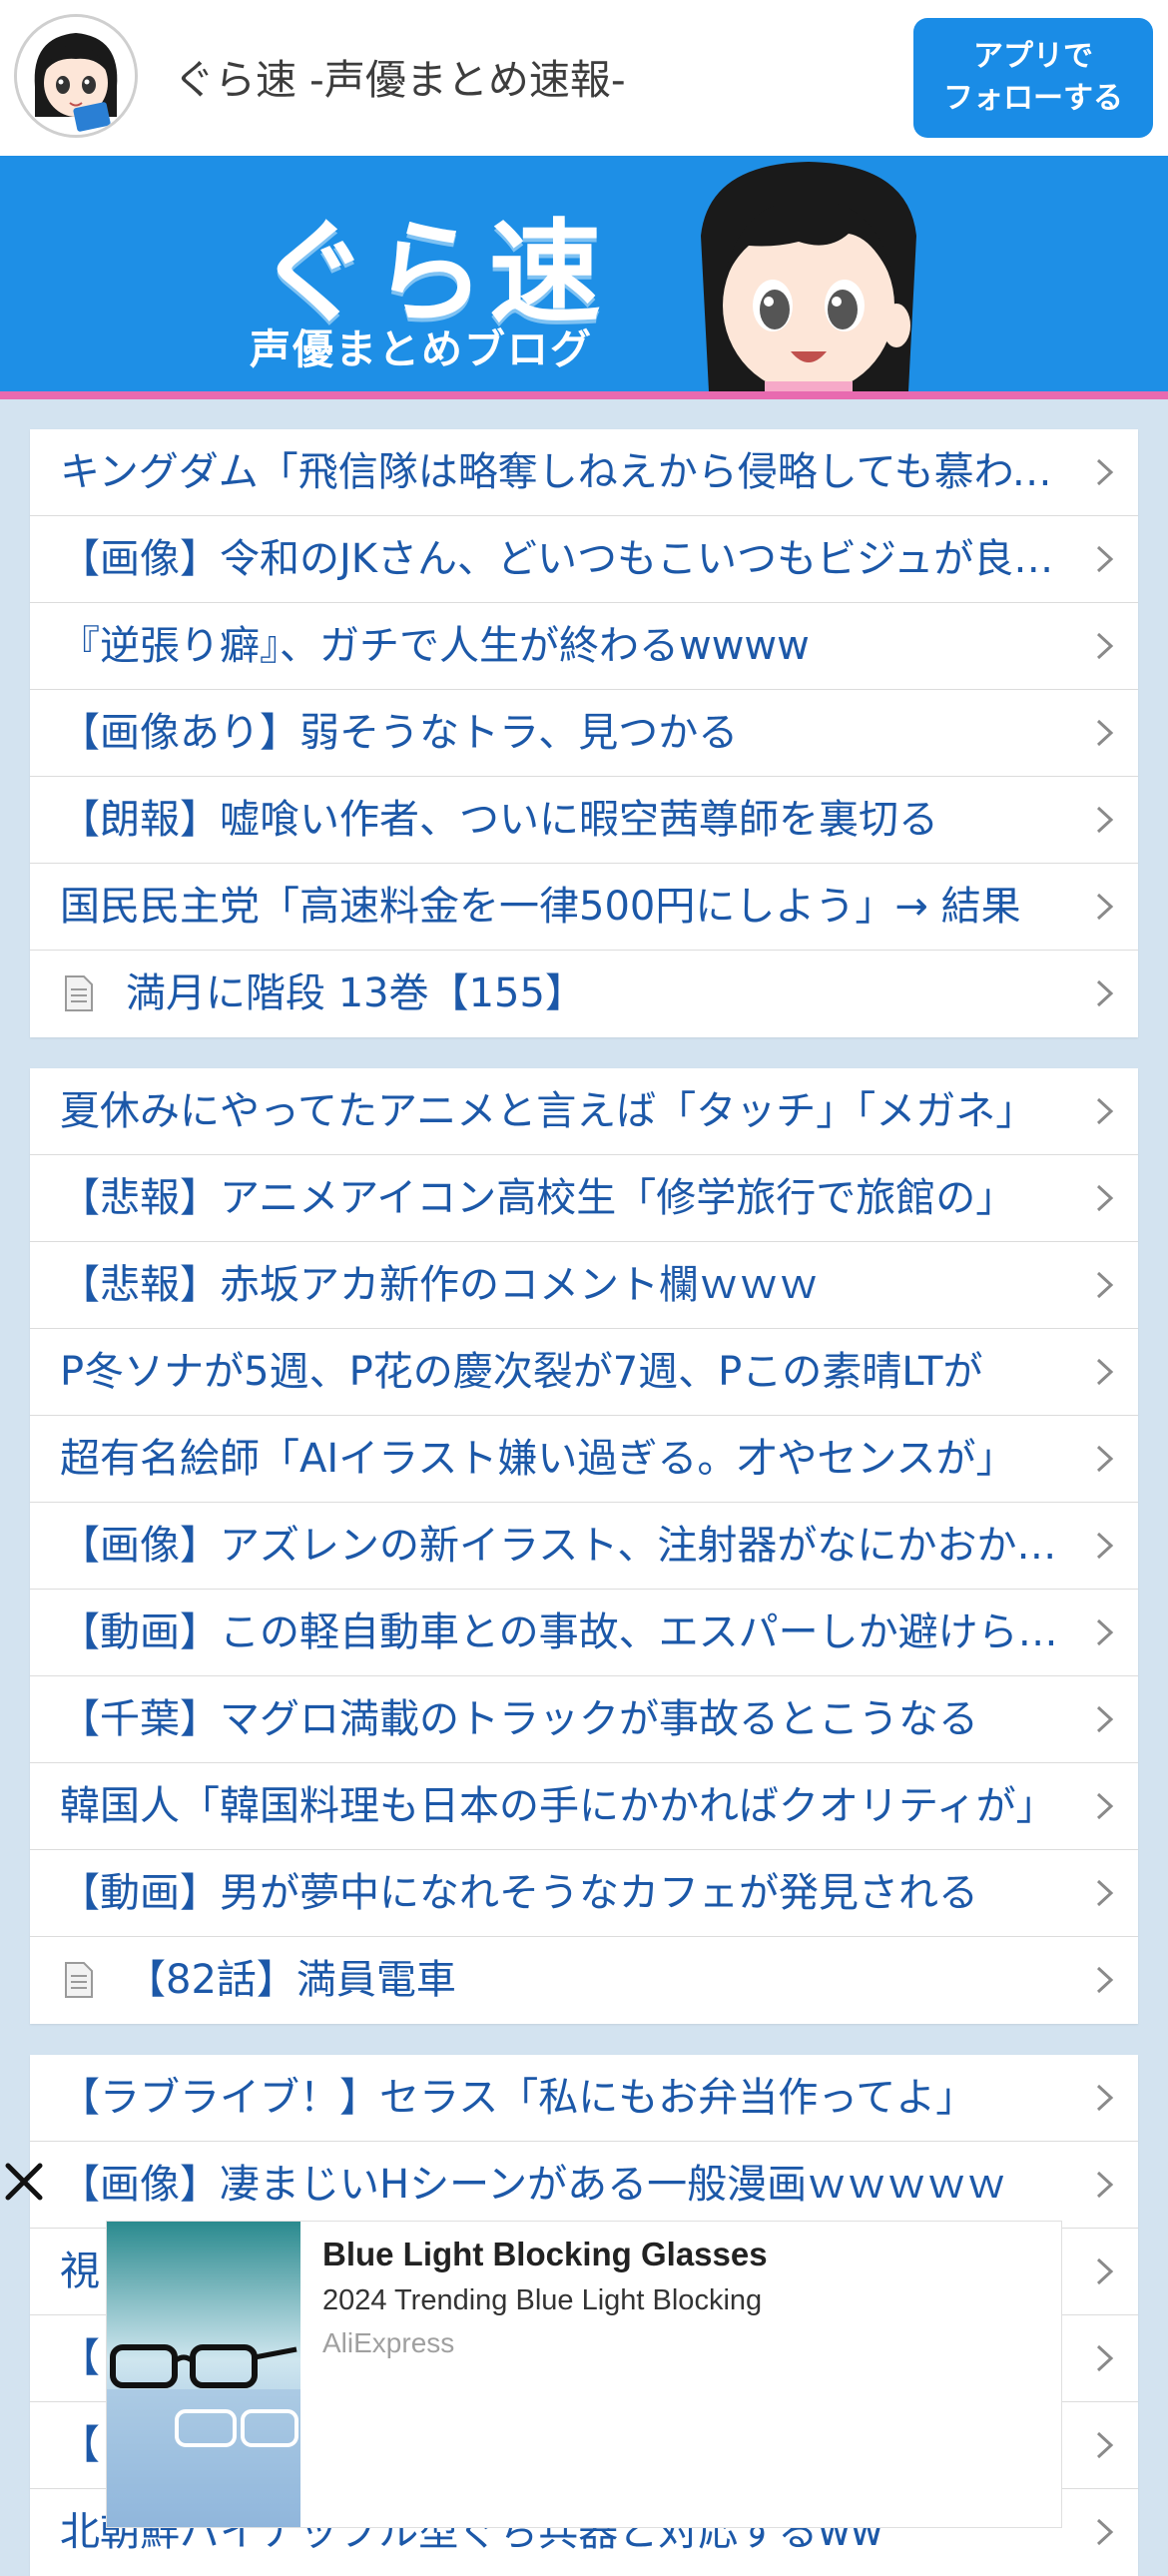  I want to click on article-title: 【悲報】アニメアイコン高校生「修学旅行で旅館の」, so click(538, 1198).